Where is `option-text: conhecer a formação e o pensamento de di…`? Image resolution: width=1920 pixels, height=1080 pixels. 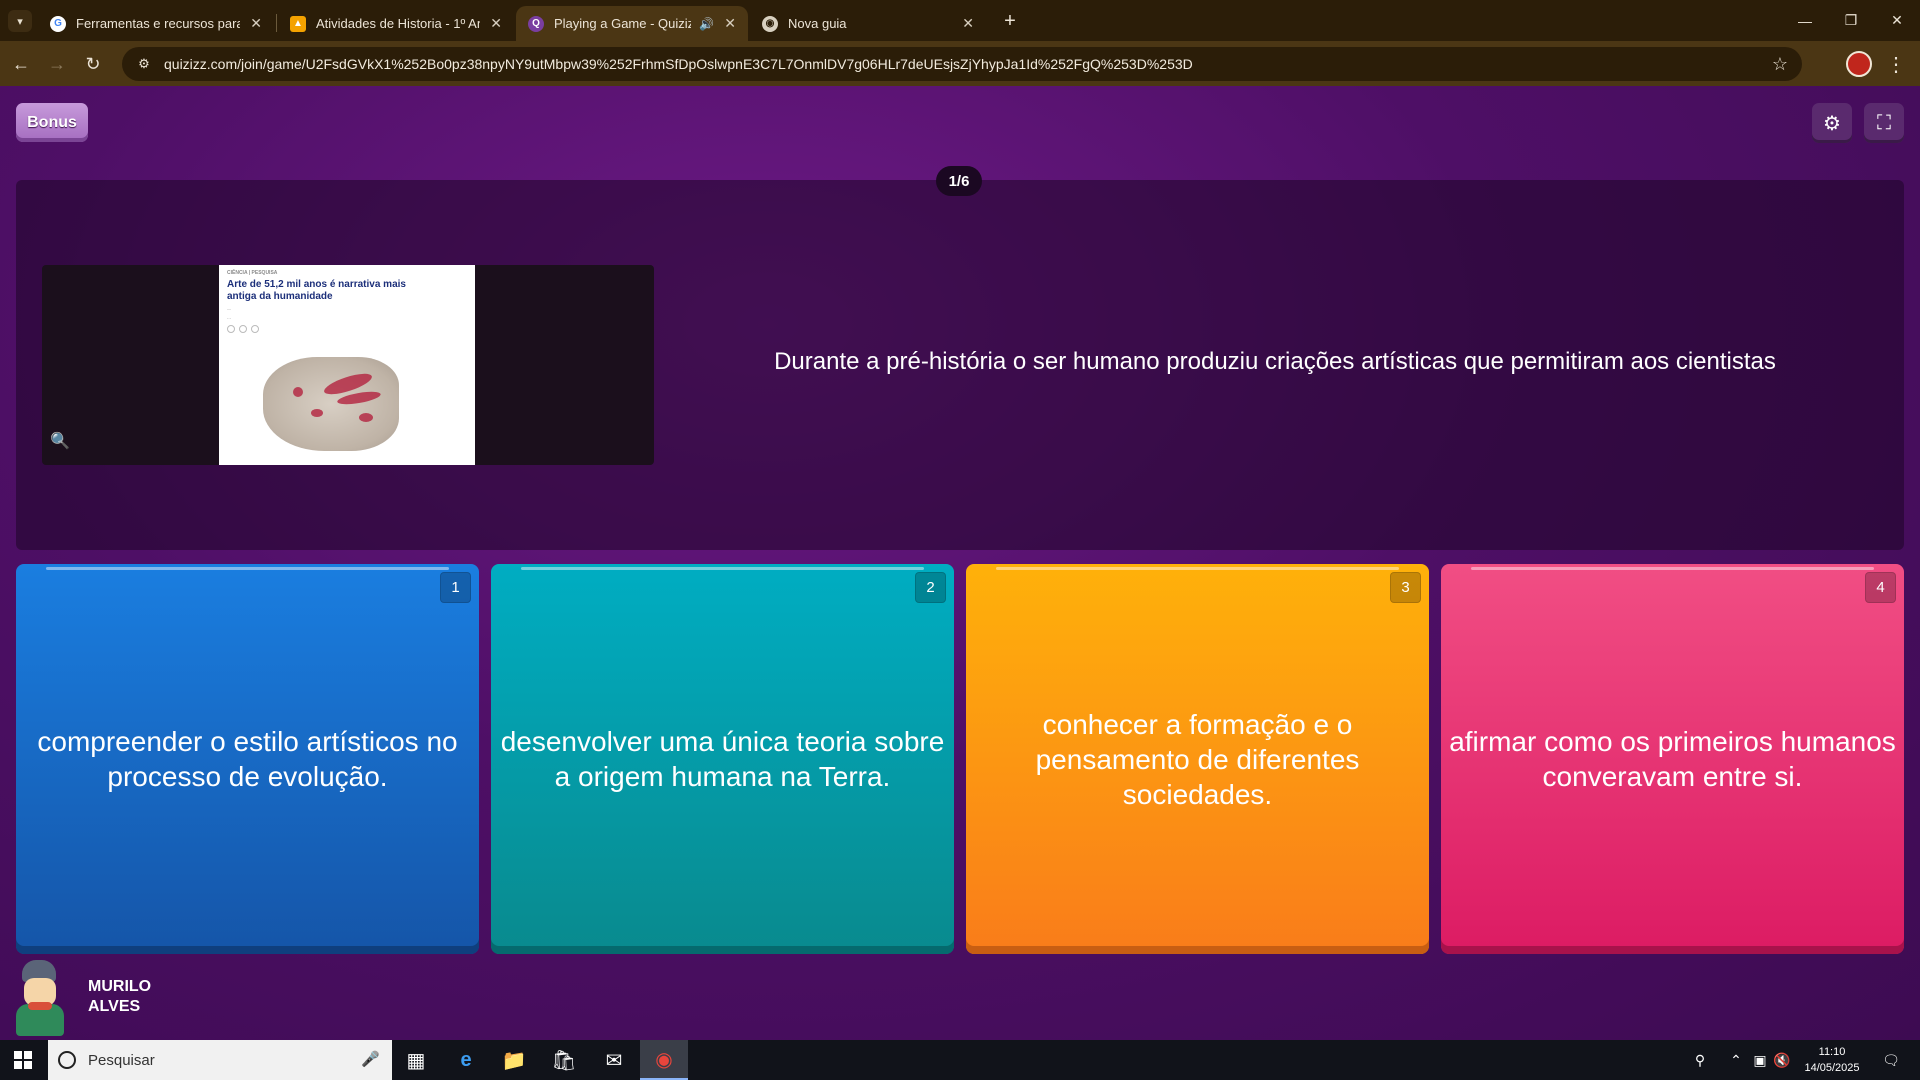
option-text: conhecer a formação e o pensamento de di… is located at coordinates (1197, 759).